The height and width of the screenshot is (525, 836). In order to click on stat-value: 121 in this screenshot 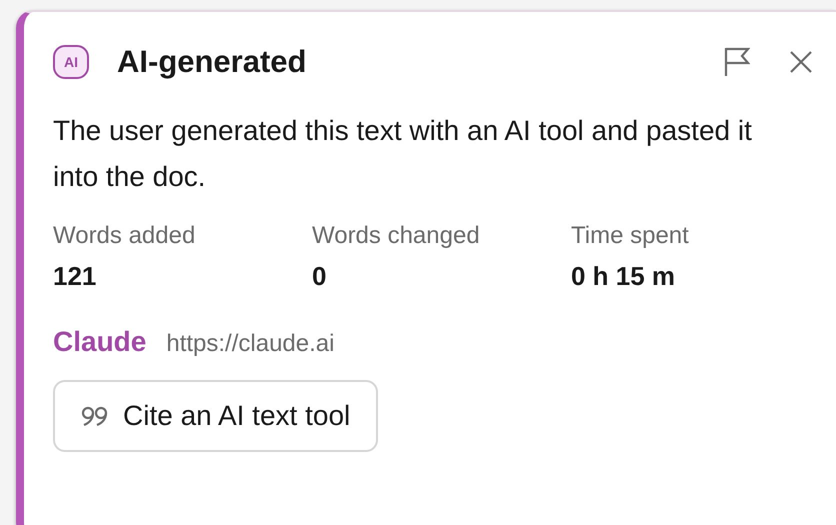, I will do `click(75, 276)`.